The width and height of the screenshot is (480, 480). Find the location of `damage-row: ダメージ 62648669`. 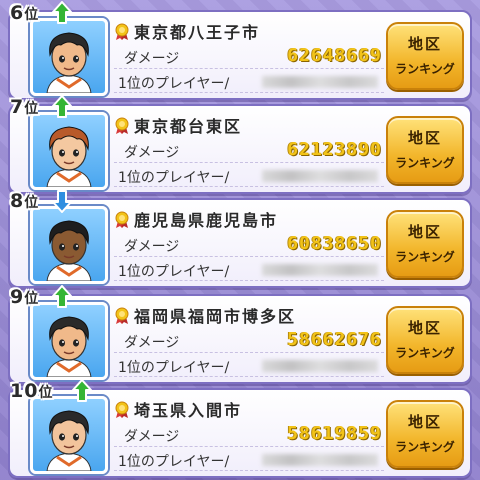

damage-row: ダメージ 62648669 is located at coordinates (249, 57).